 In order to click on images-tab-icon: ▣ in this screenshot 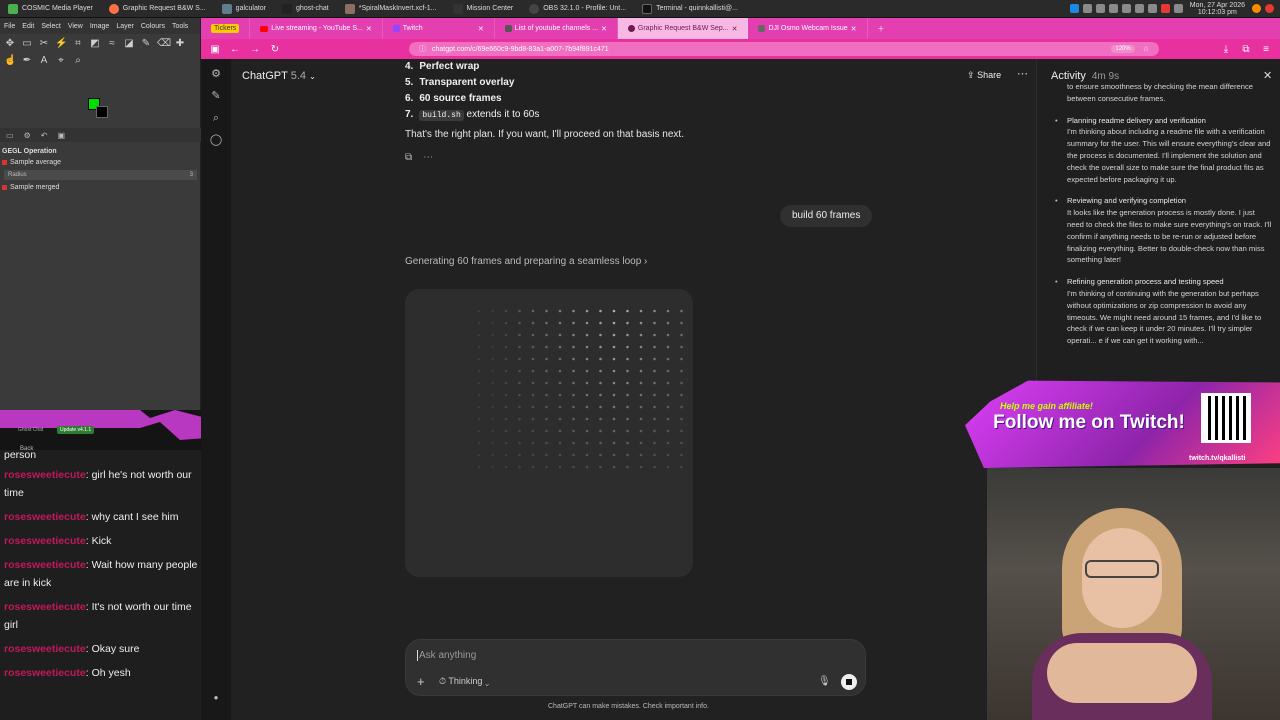, I will do `click(61, 135)`.